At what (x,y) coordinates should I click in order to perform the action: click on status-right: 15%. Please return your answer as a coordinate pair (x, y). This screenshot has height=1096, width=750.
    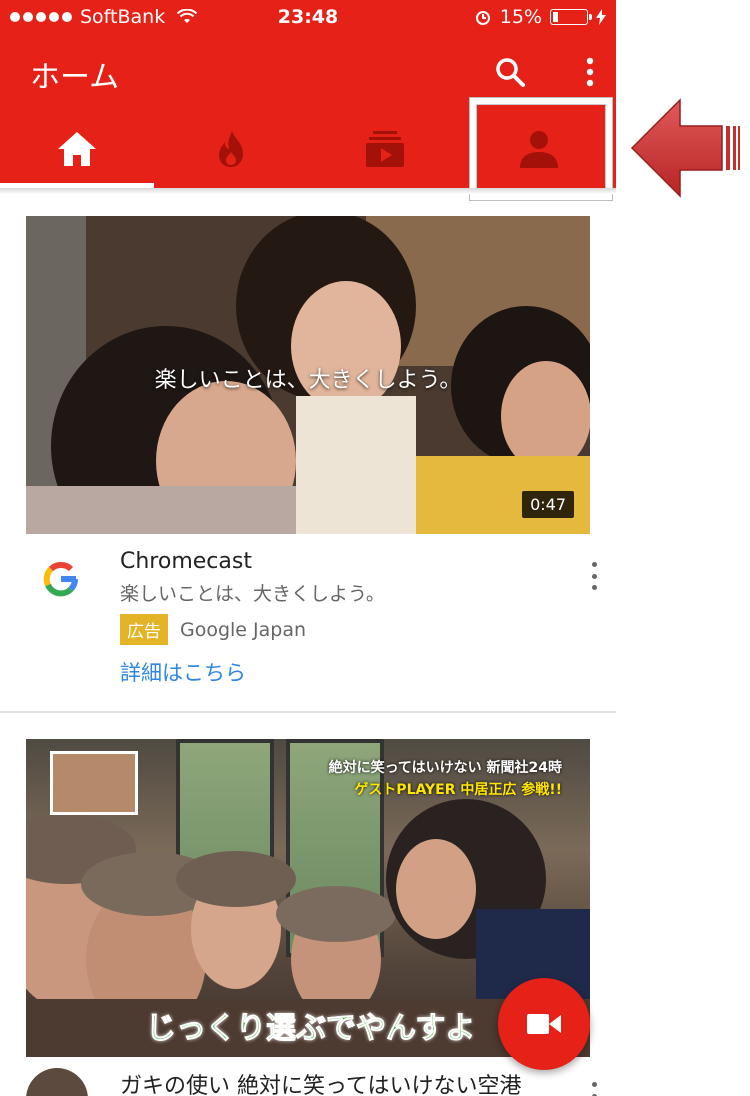
    Looking at the image, I should click on (540, 17).